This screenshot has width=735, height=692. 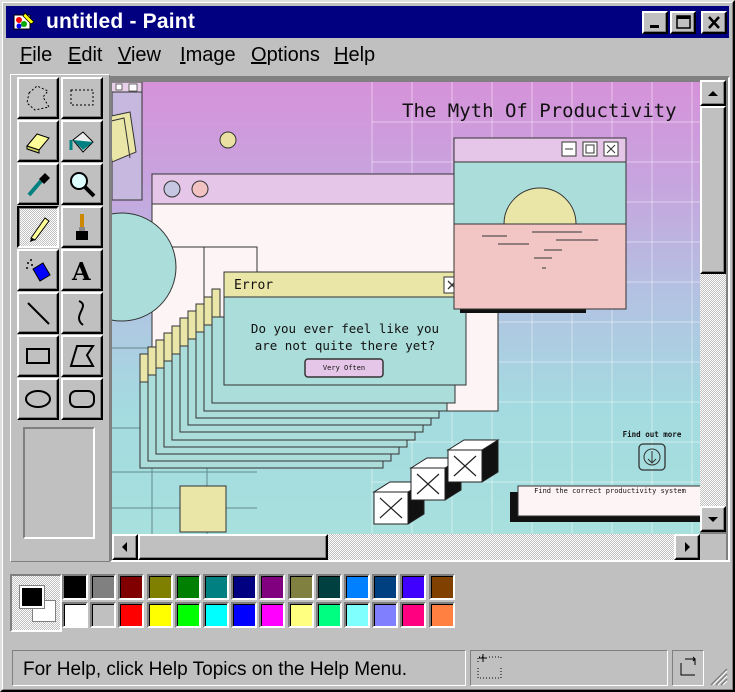 What do you see at coordinates (38, 143) in the screenshot?
I see `eraser-icon` at bounding box center [38, 143].